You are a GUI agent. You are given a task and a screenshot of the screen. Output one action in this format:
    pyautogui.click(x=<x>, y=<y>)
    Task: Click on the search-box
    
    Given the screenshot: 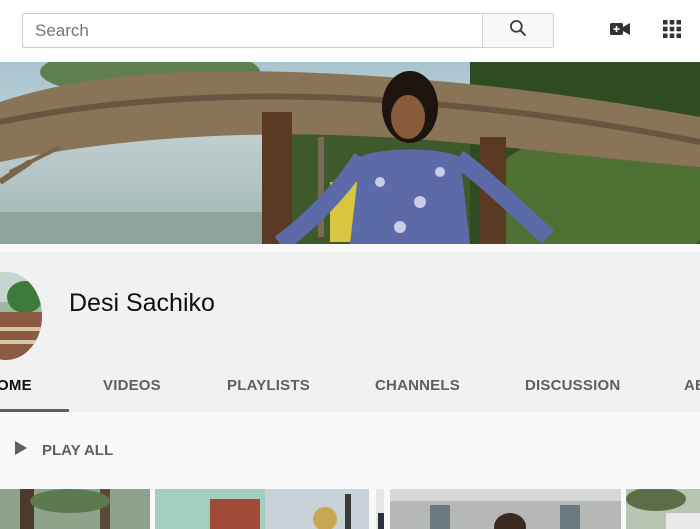 What is the action you would take?
    pyautogui.click(x=252, y=30)
    